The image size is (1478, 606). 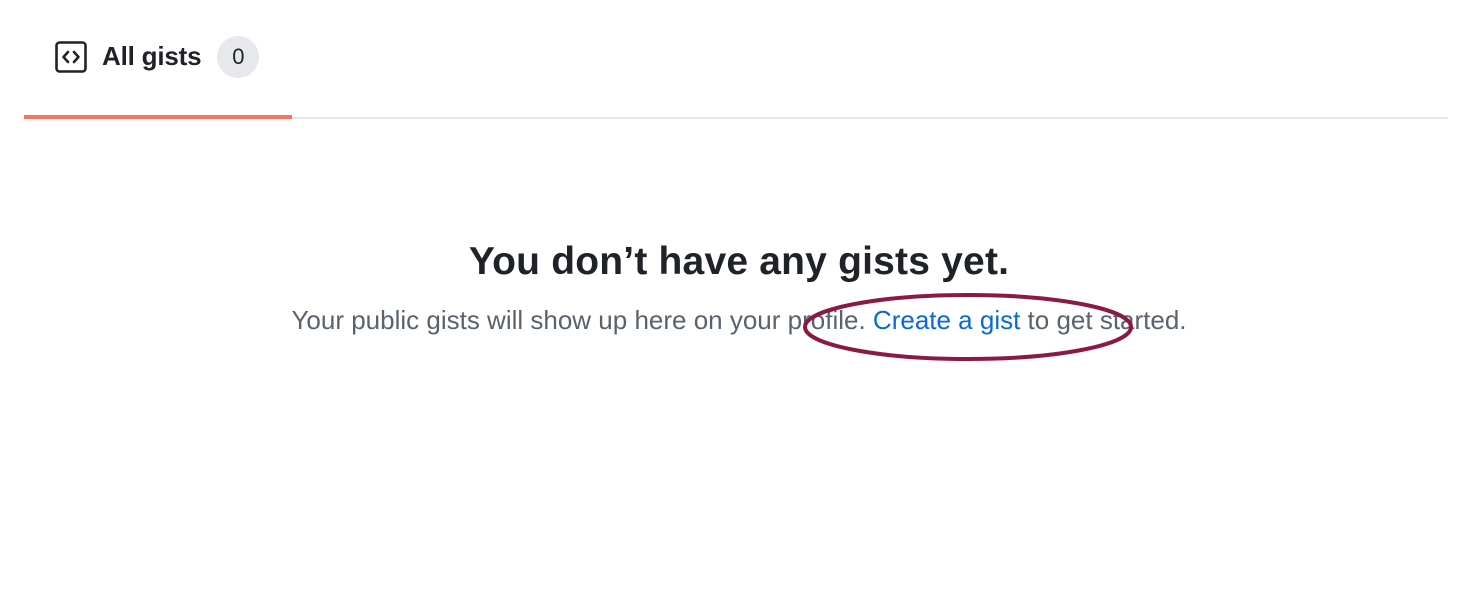 I want to click on create-gist-link: Create a gist, so click(x=946, y=320).